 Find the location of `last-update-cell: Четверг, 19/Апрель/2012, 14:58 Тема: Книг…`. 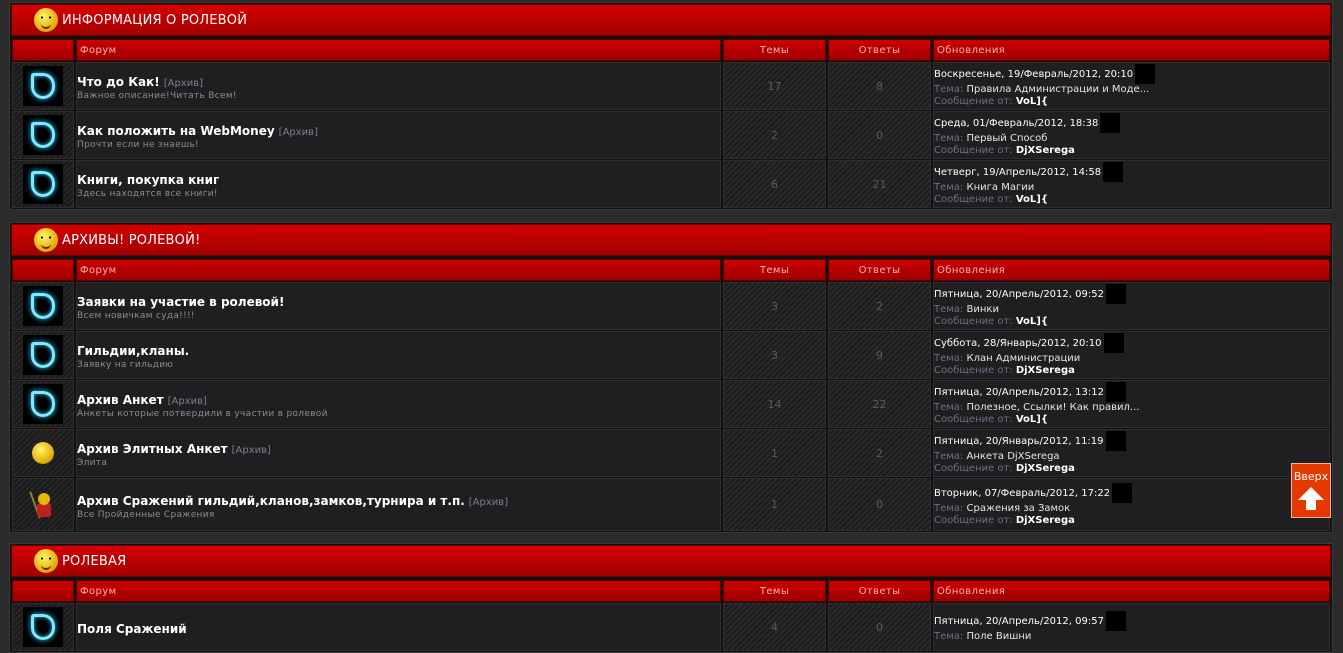

last-update-cell: Четверг, 19/Апрель/2012, 14:58 Тема: Книг… is located at coordinates (1131, 184).